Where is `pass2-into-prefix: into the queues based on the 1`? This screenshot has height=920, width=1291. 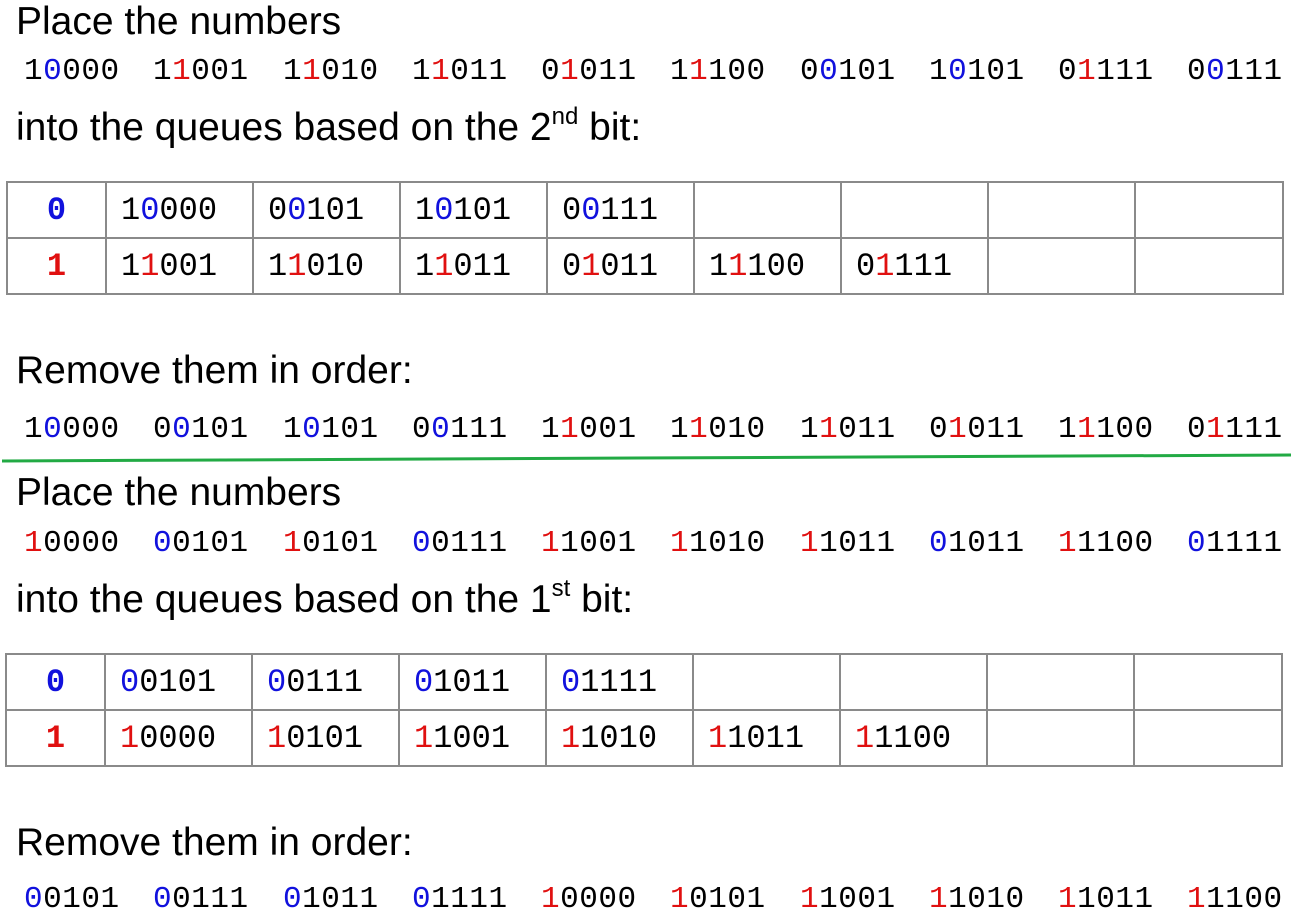 pass2-into-prefix: into the queues based on the 1 is located at coordinates (284, 599).